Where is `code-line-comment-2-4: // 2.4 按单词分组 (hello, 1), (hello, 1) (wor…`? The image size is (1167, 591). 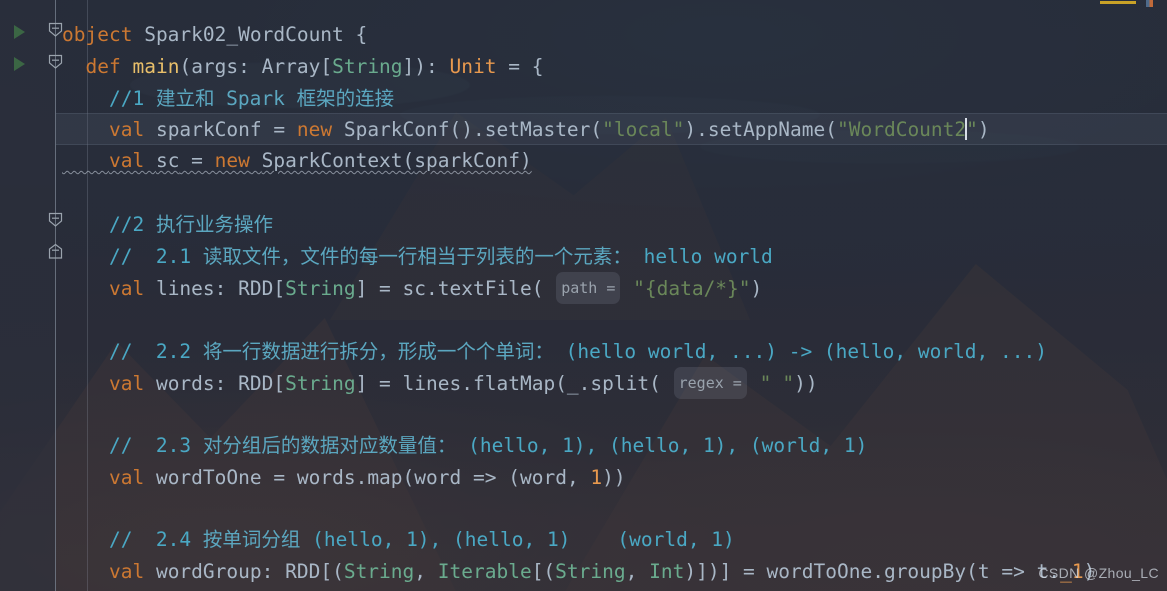
code-line-comment-2-4: // 2.4 按单词分组 (hello, 1), (hello, 1) (wor… is located at coordinates (611, 540).